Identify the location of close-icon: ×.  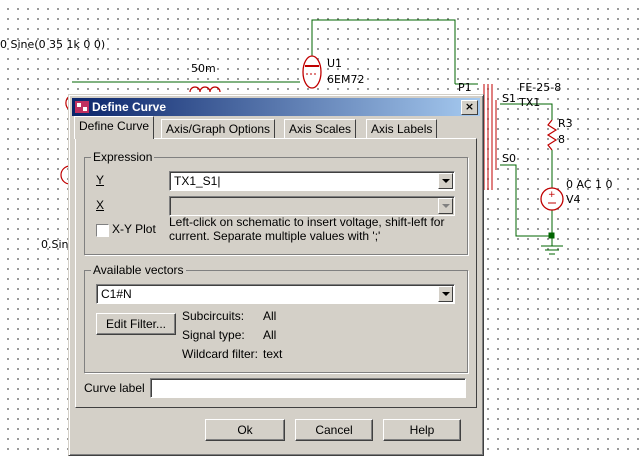
(469, 107).